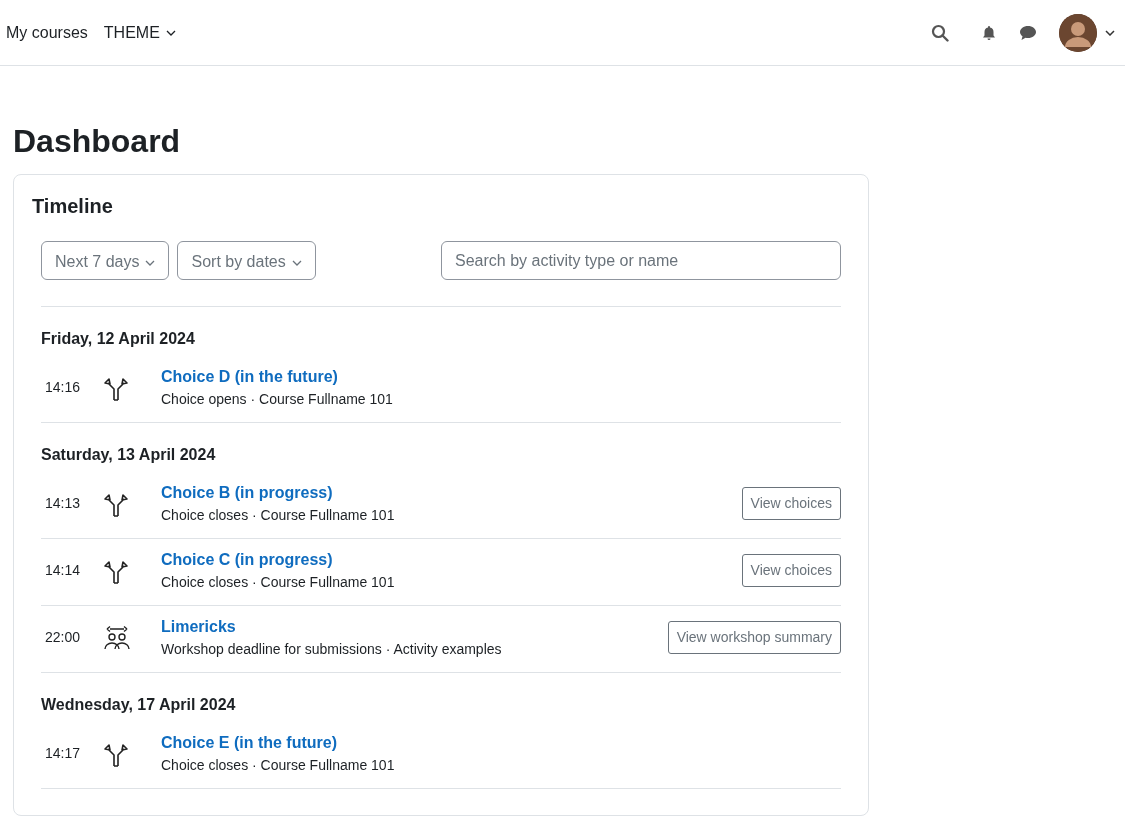  Describe the element at coordinates (198, 627) in the screenshot. I see `event-link: Limericks` at that location.